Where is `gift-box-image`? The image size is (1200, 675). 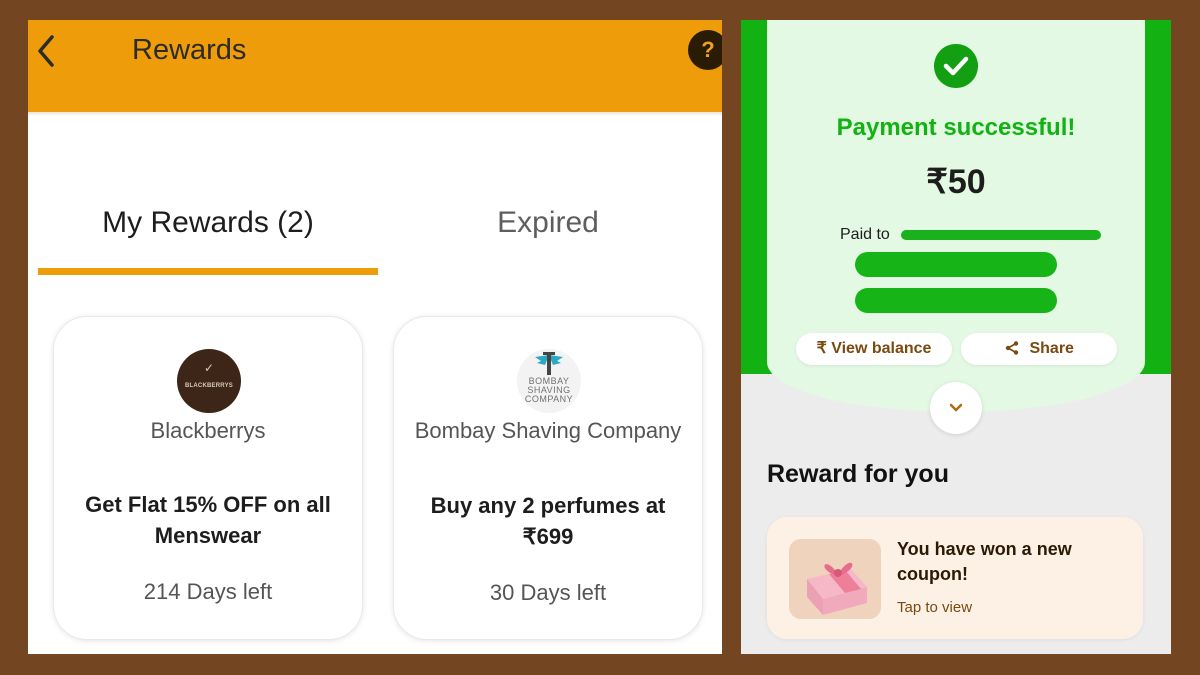 gift-box-image is located at coordinates (835, 579).